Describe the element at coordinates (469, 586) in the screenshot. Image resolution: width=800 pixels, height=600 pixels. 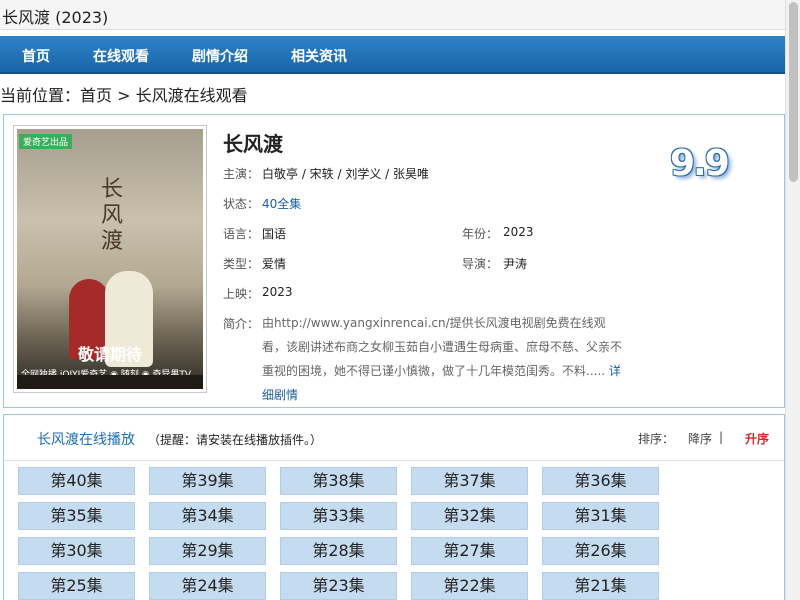
I see `episode-button: 第22集` at that location.